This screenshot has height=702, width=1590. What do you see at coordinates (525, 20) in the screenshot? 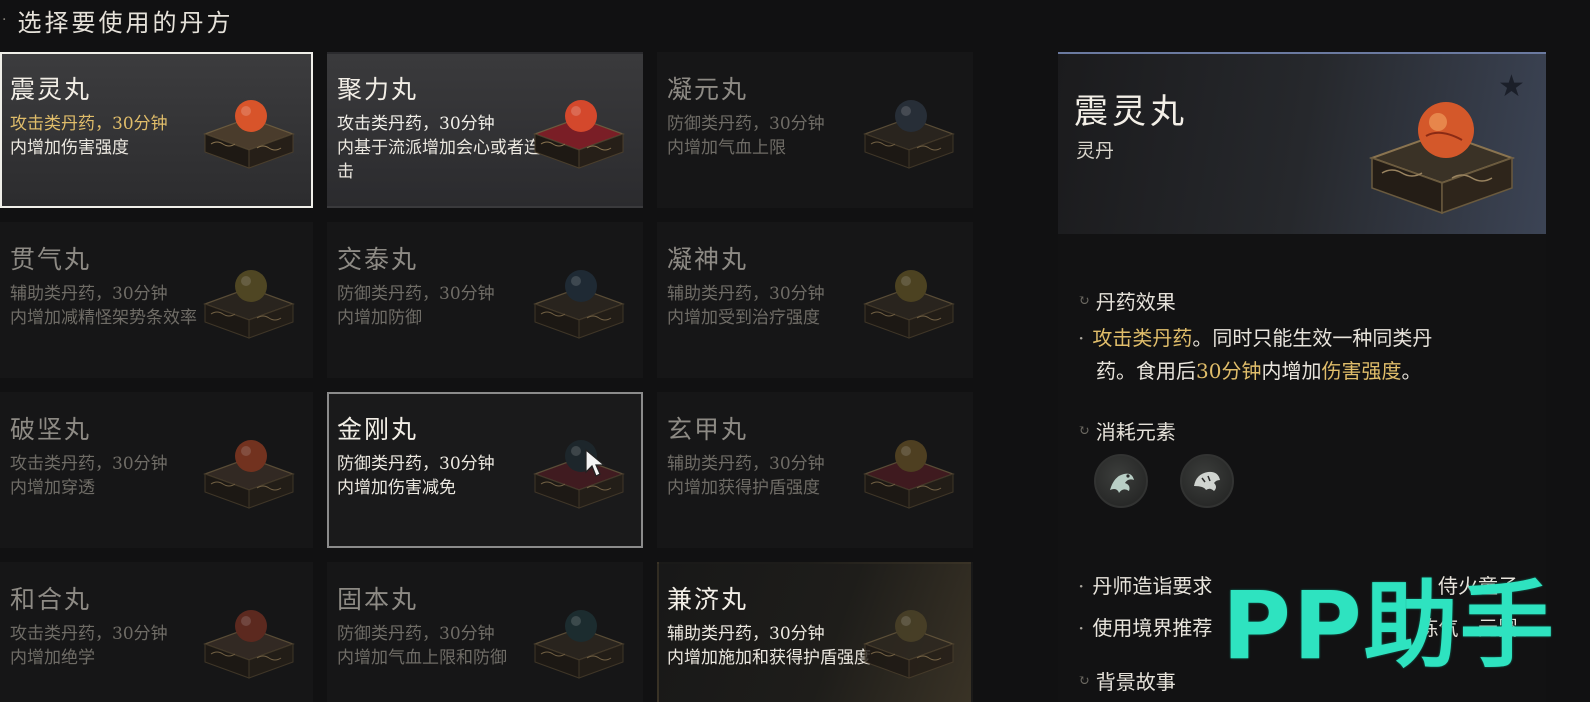
I see `page-header: · 选择要使用的丹方` at bounding box center [525, 20].